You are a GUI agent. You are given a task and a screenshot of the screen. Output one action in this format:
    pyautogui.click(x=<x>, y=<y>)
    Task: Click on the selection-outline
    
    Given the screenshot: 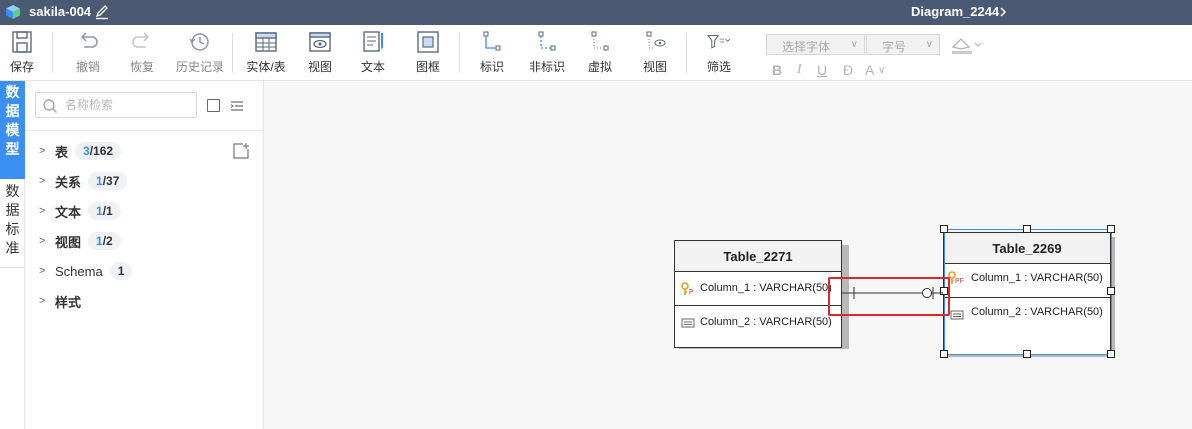 What is the action you would take?
    pyautogui.click(x=1028, y=292)
    